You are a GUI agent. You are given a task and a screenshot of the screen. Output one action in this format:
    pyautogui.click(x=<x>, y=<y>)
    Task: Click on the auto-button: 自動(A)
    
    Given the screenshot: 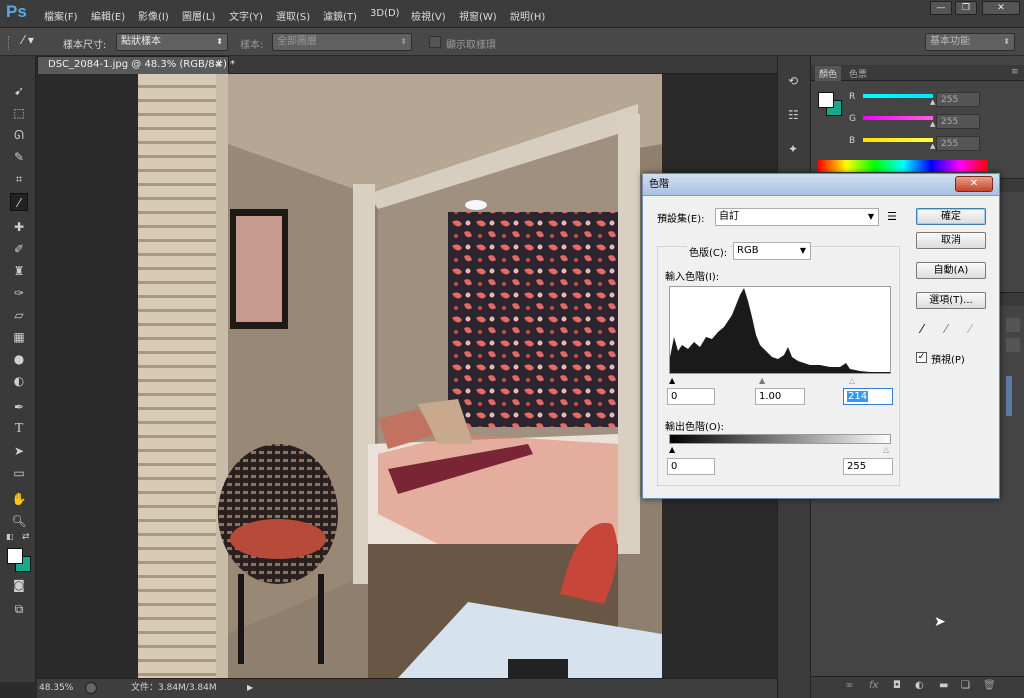 What is the action you would take?
    pyautogui.click(x=951, y=270)
    